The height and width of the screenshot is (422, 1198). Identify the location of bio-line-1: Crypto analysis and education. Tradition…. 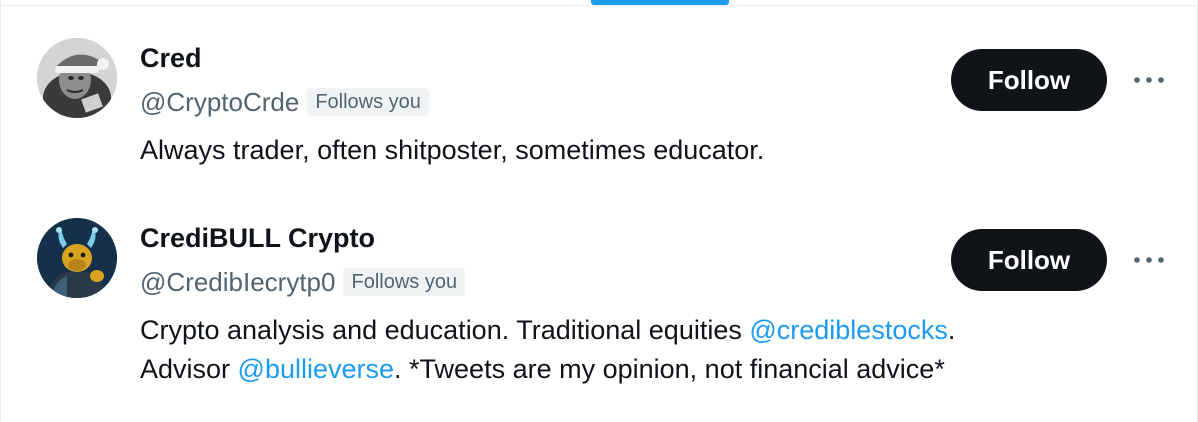
(620, 330).